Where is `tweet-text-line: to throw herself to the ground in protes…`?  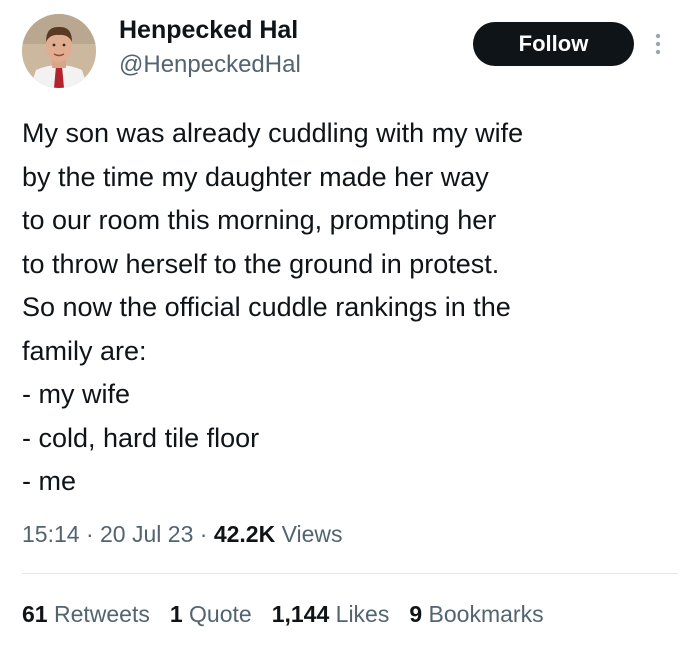
tweet-text-line: to throw herself to the ground in protes… is located at coordinates (261, 263).